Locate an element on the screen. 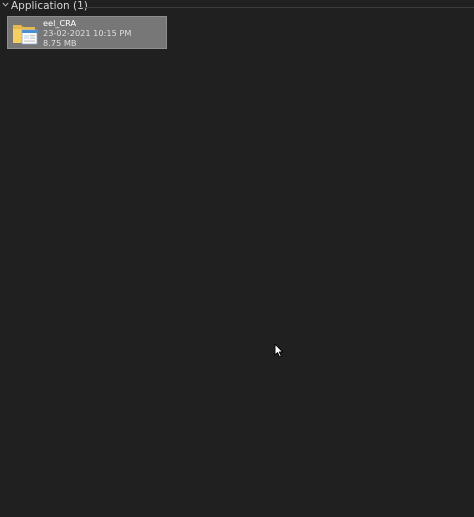 This screenshot has height=517, width=474. mouse-cursor-icon is located at coordinates (279, 350).